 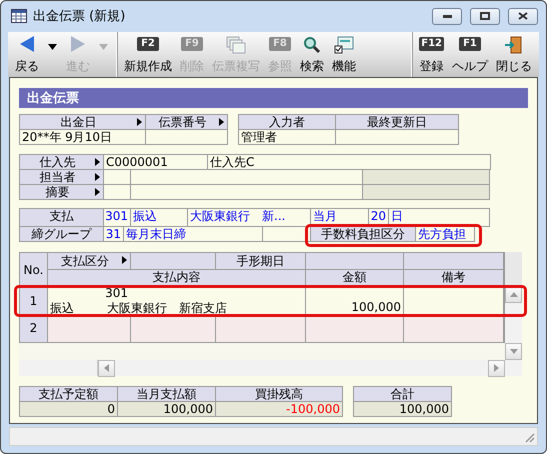 What do you see at coordinates (68, 393) in the screenshot?
I see `column-header: 支払予定額` at bounding box center [68, 393].